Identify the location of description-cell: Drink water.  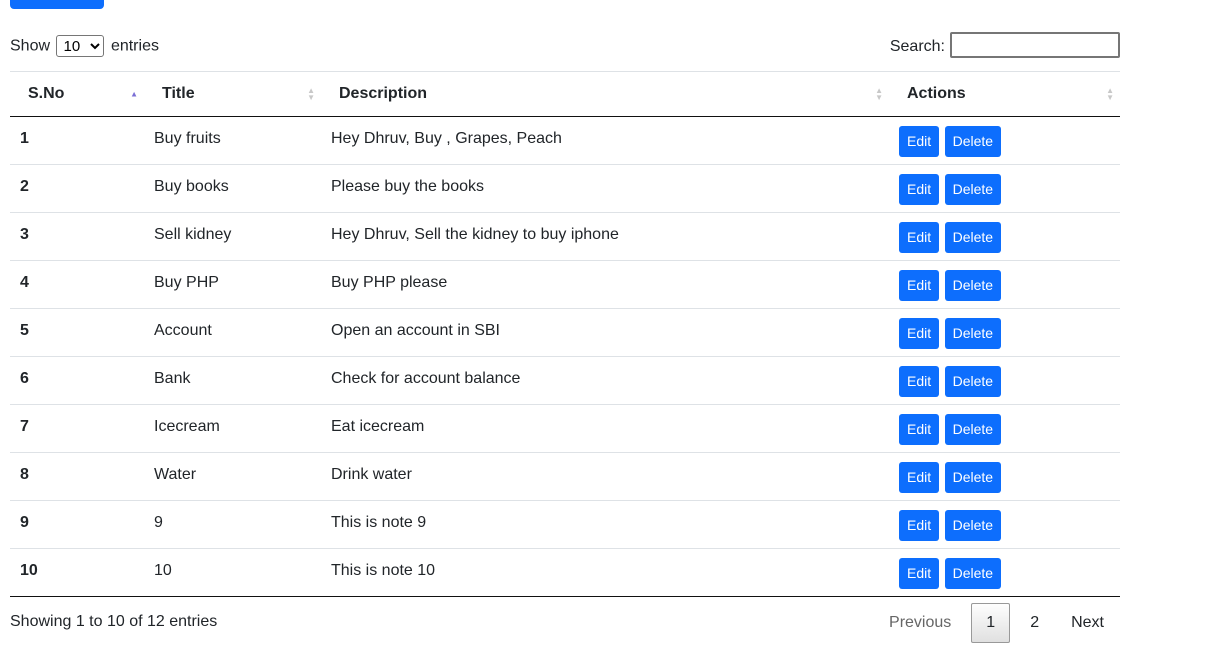
(371, 474).